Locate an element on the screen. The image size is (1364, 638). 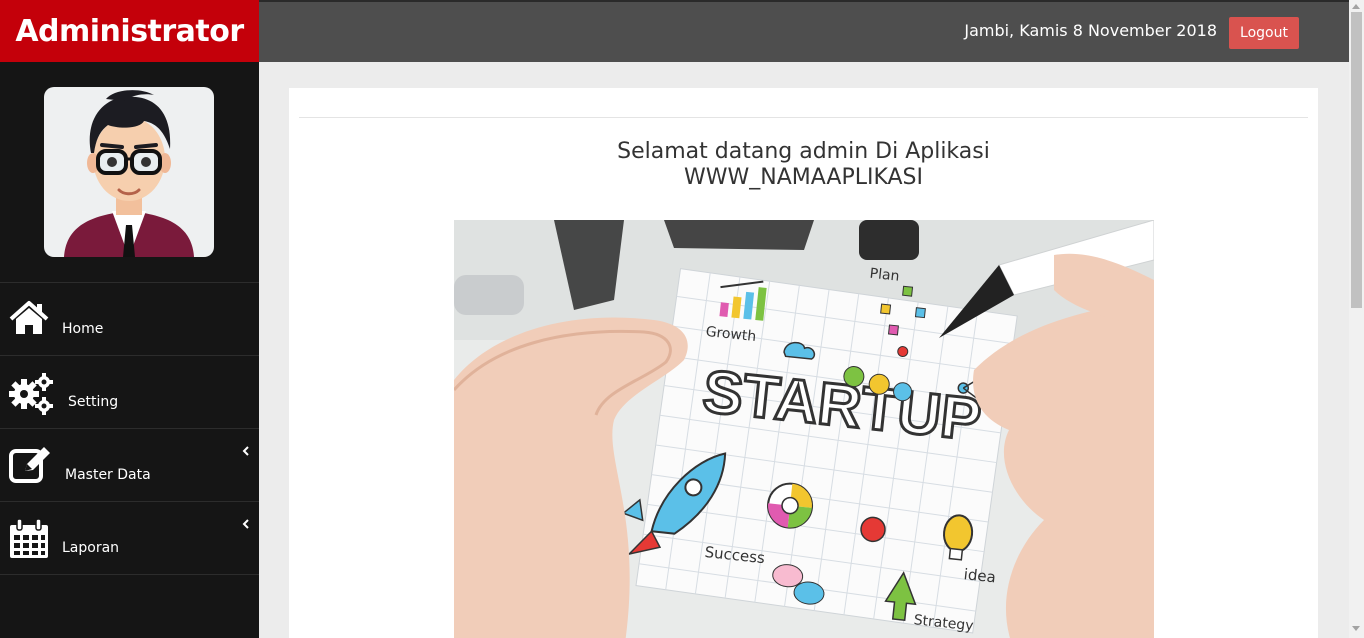
calendar-icon is located at coordinates (31, 539).